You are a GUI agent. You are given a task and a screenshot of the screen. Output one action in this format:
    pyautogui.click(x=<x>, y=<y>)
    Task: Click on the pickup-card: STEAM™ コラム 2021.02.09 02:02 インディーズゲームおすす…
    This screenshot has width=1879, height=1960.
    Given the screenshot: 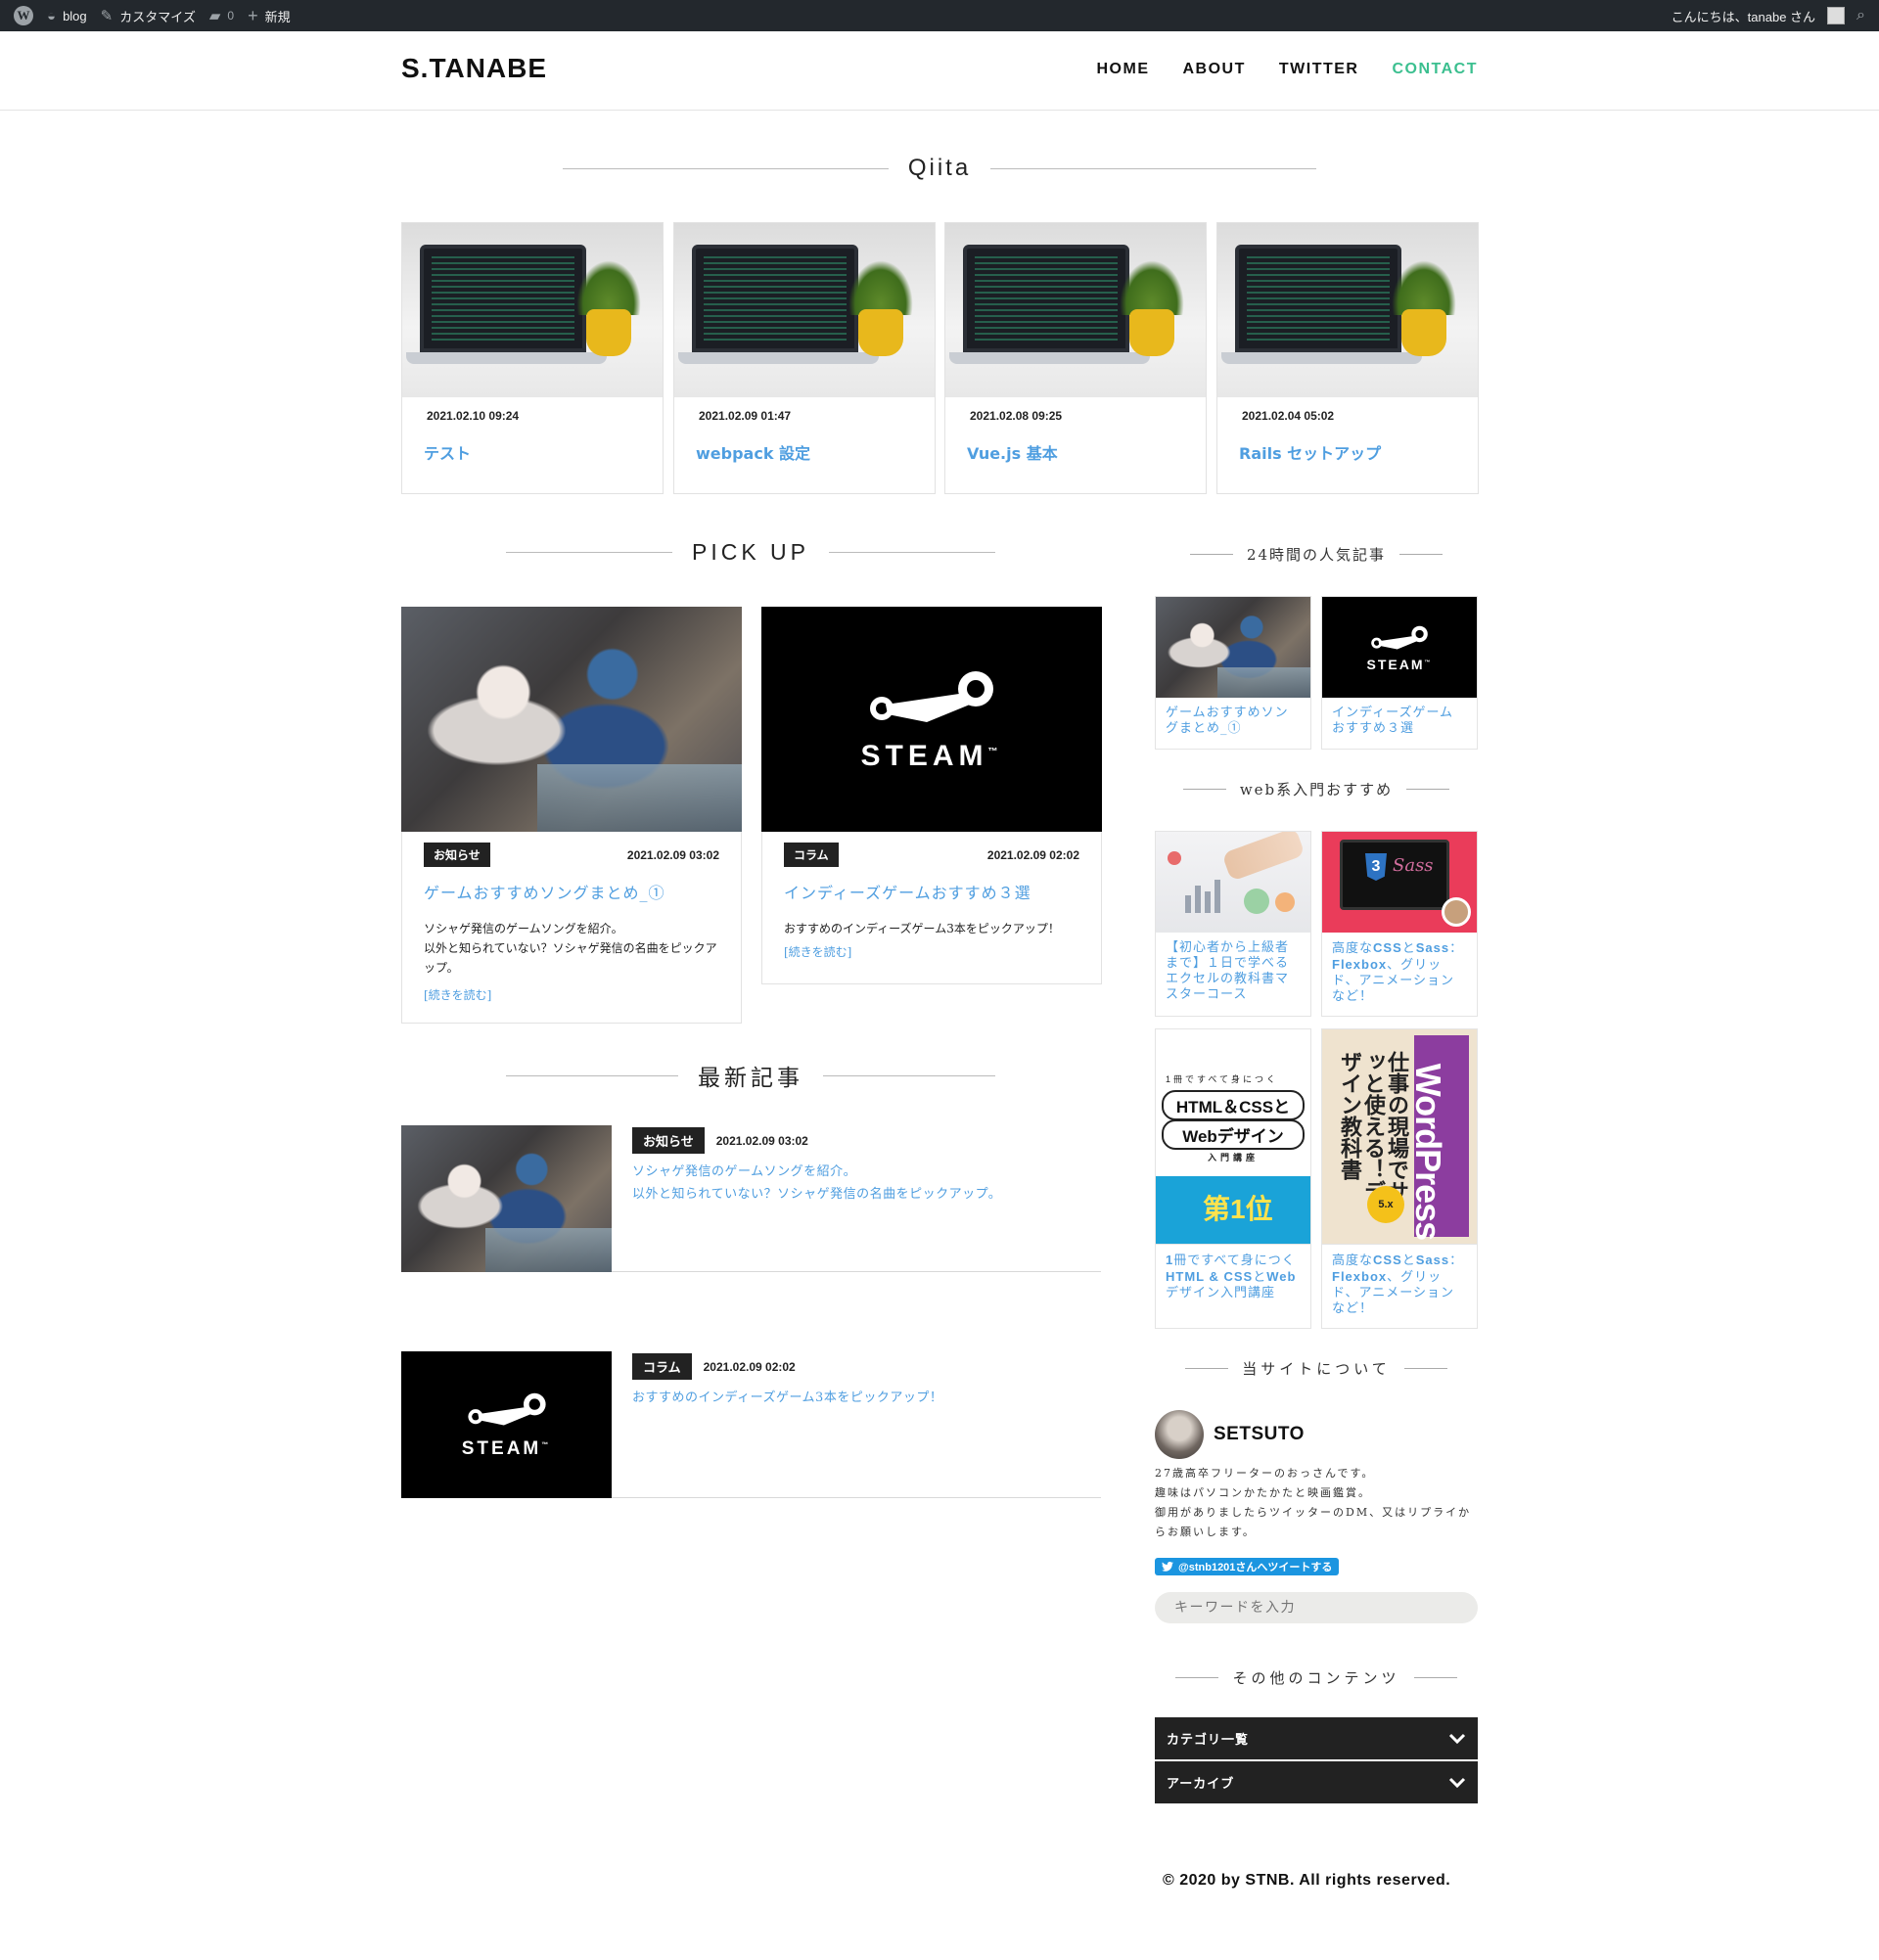 What is the action you would take?
    pyautogui.click(x=931, y=795)
    